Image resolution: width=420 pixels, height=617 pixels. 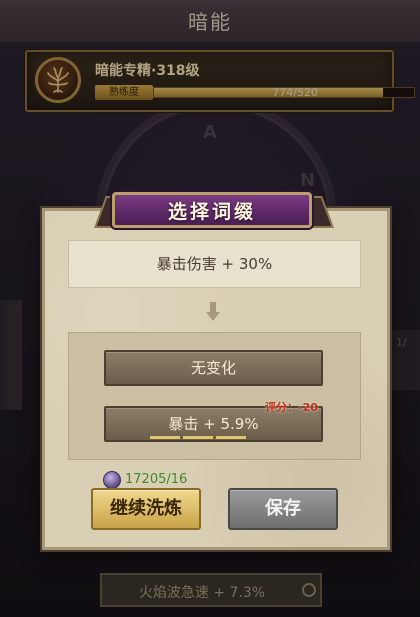 I want to click on current-affix: 暴击伤害 + 30%, so click(x=214, y=264).